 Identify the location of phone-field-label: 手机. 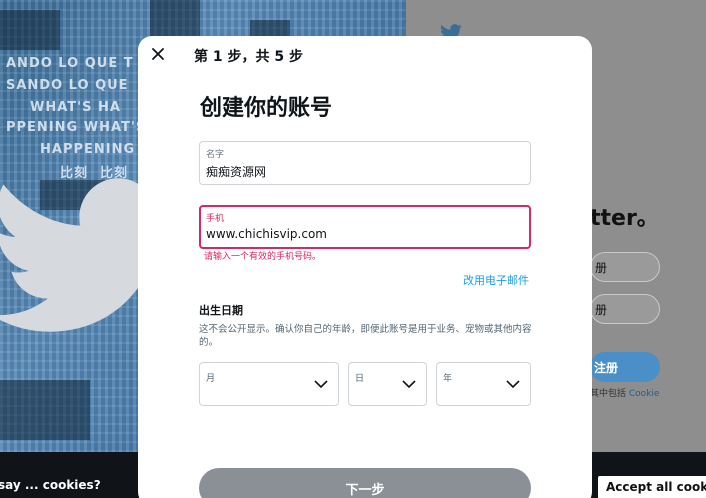
(215, 219).